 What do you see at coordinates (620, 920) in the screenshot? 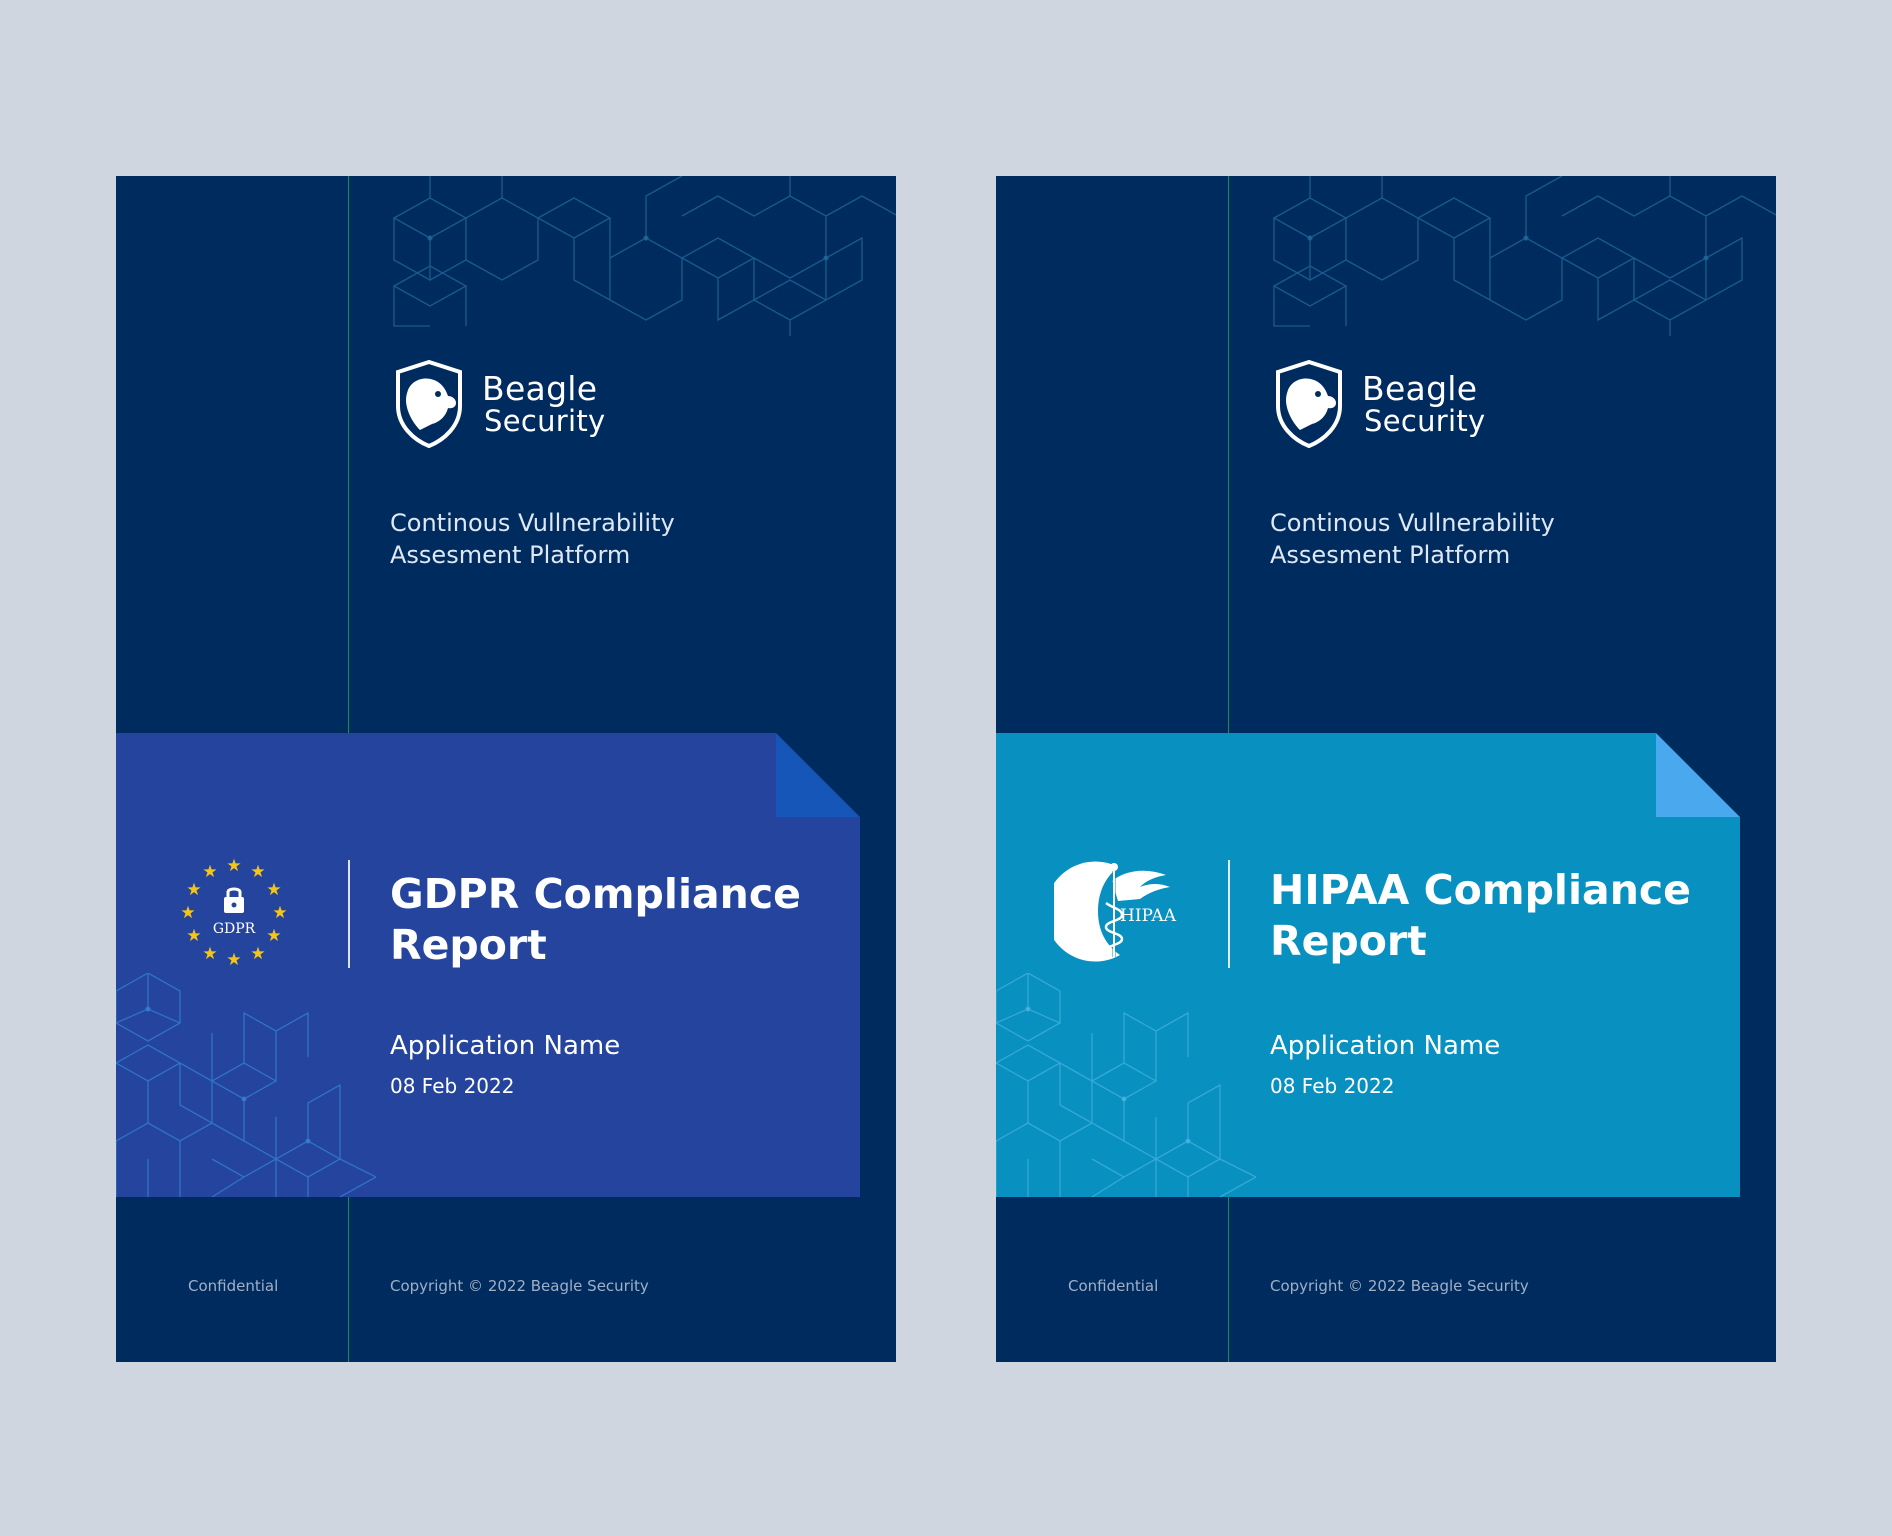
I see `report-title: GDPR Compliance Report` at bounding box center [620, 920].